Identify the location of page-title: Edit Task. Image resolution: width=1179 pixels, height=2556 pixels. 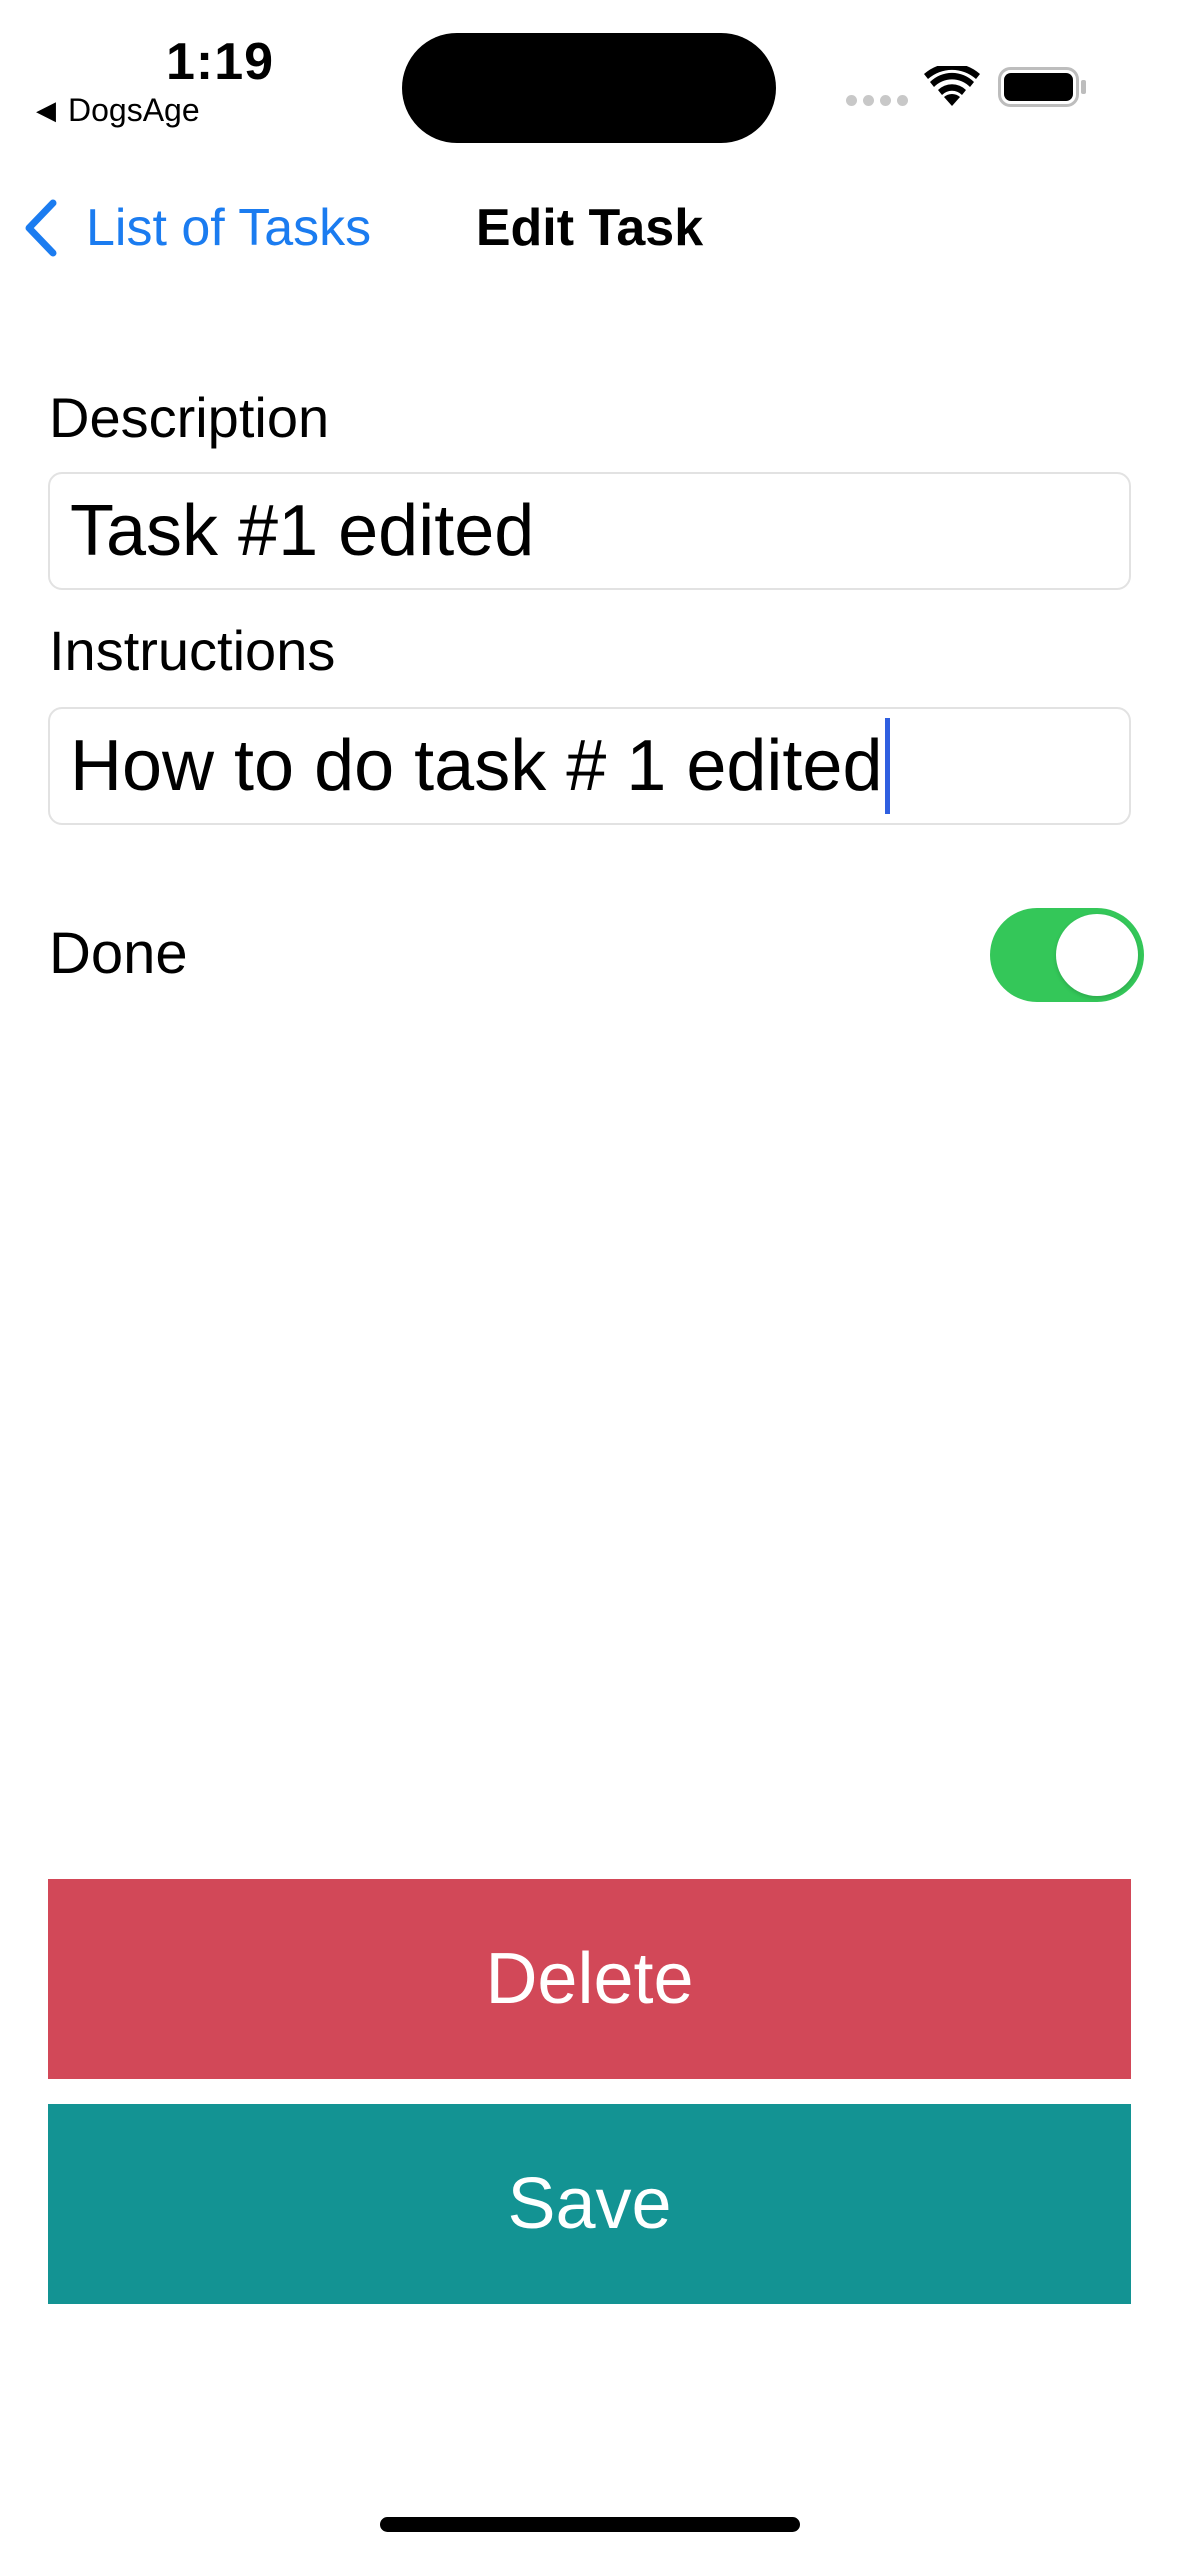
(589, 228).